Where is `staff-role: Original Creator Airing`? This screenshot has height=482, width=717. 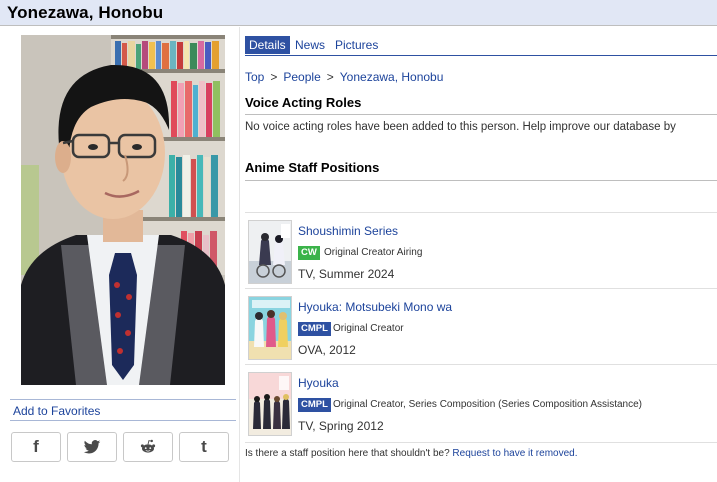 staff-role: Original Creator Airing is located at coordinates (373, 252).